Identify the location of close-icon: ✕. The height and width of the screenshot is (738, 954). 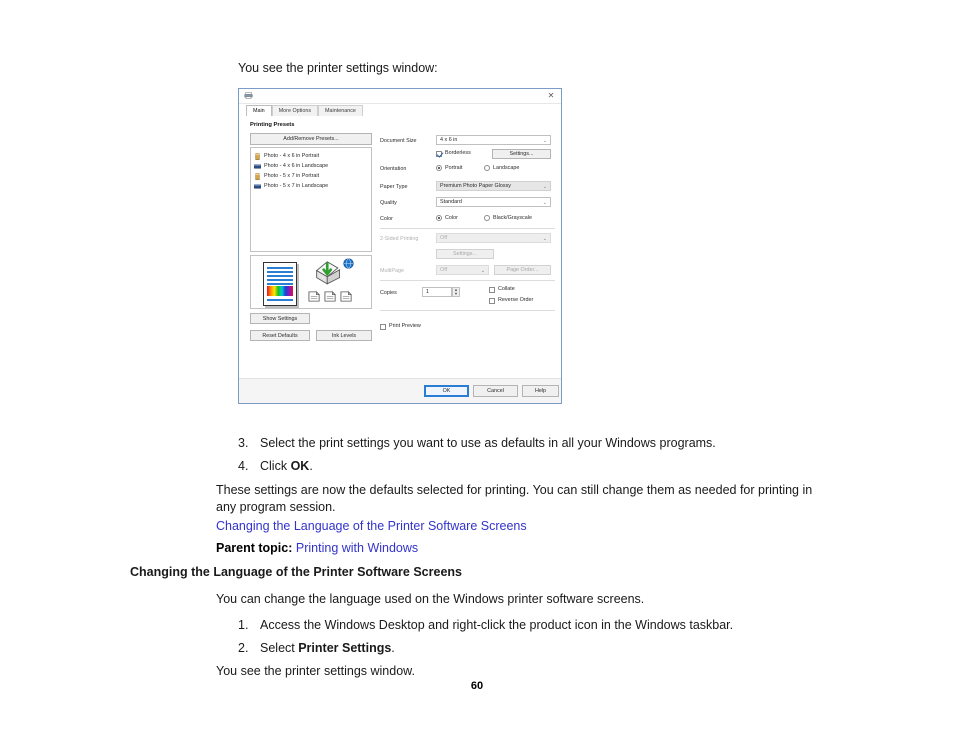
(551, 95).